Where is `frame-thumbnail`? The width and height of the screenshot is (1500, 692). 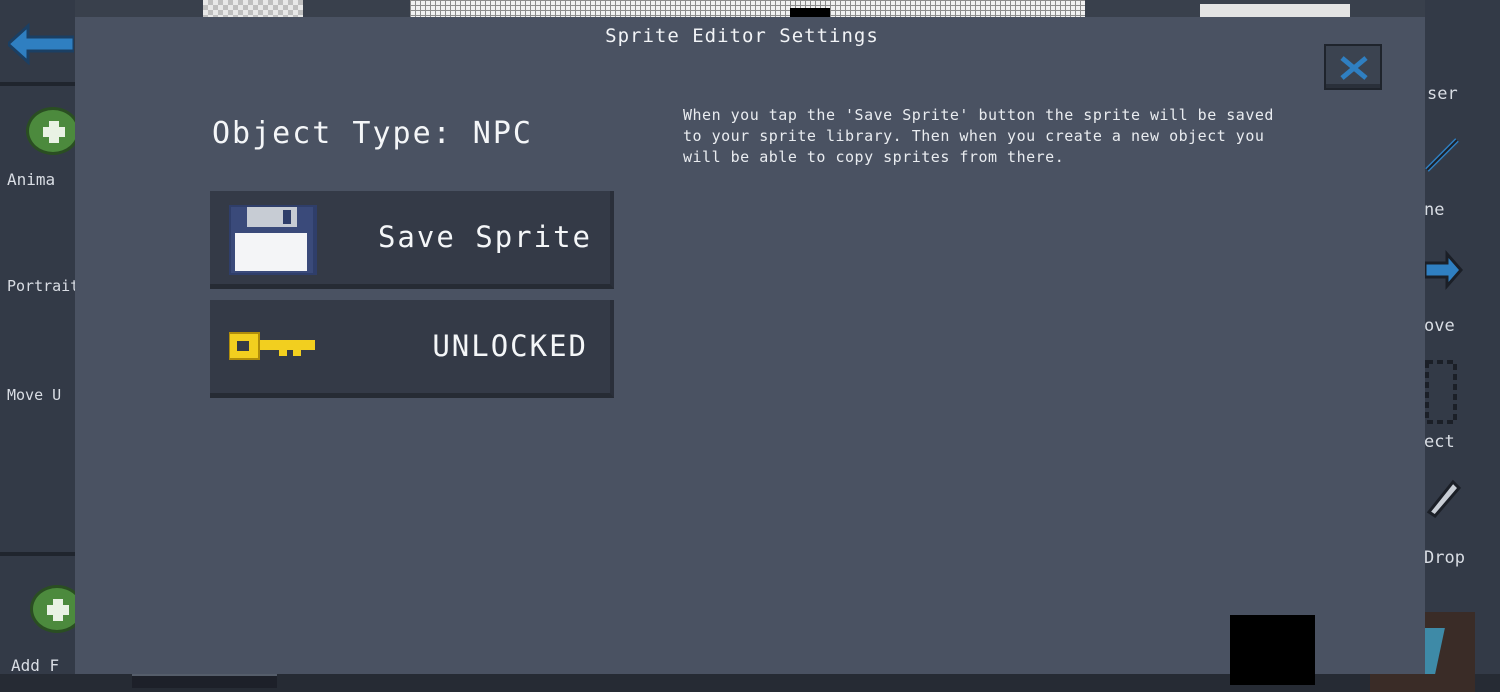
frame-thumbnail is located at coordinates (253, 8).